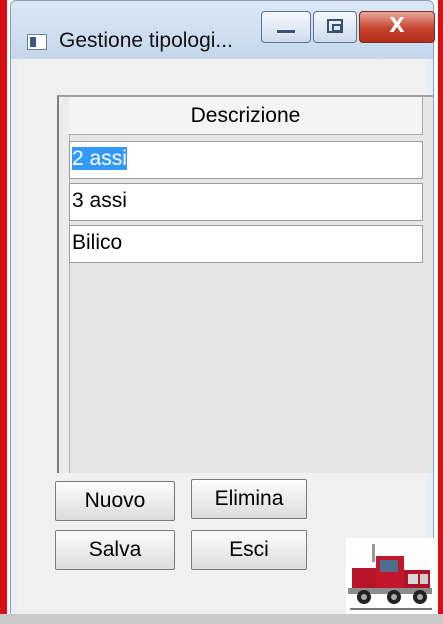 The image size is (443, 624). I want to click on delete-button: Elimina, so click(249, 499).